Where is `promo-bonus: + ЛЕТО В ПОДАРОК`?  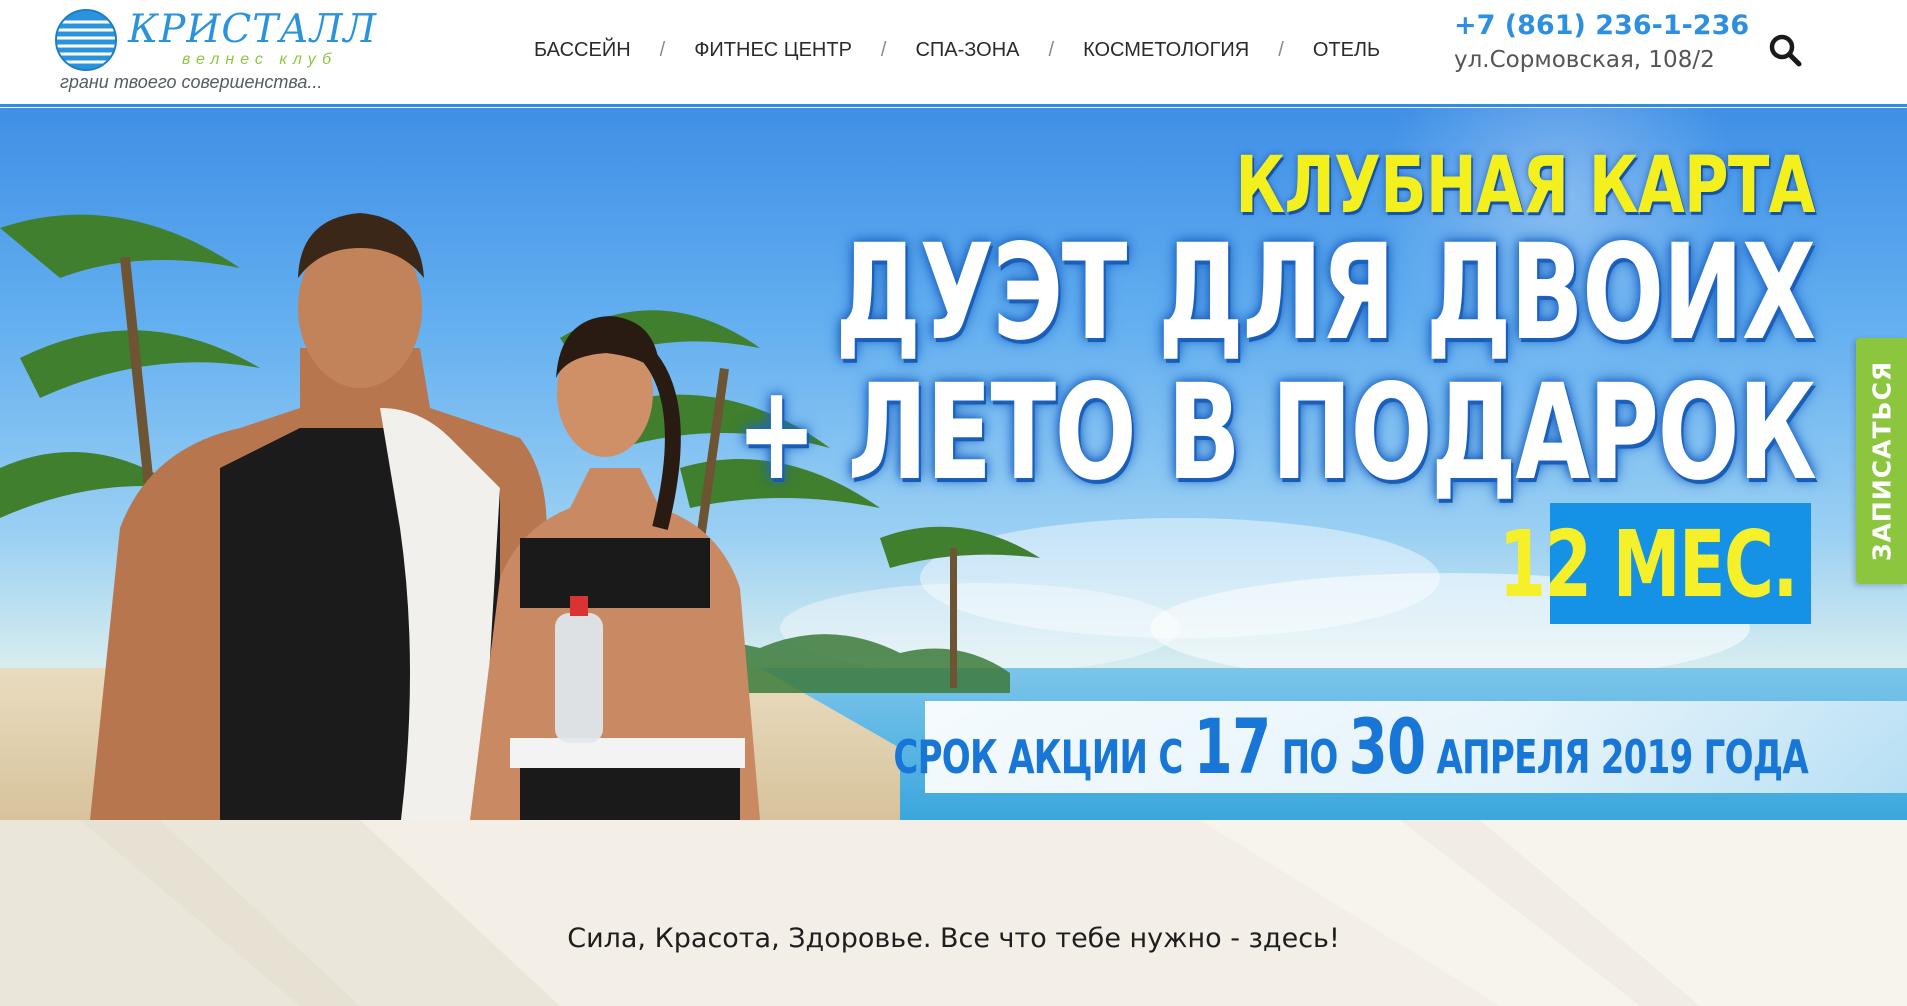 promo-bonus: + ЛЕТО В ПОДАРОК is located at coordinates (1276, 433).